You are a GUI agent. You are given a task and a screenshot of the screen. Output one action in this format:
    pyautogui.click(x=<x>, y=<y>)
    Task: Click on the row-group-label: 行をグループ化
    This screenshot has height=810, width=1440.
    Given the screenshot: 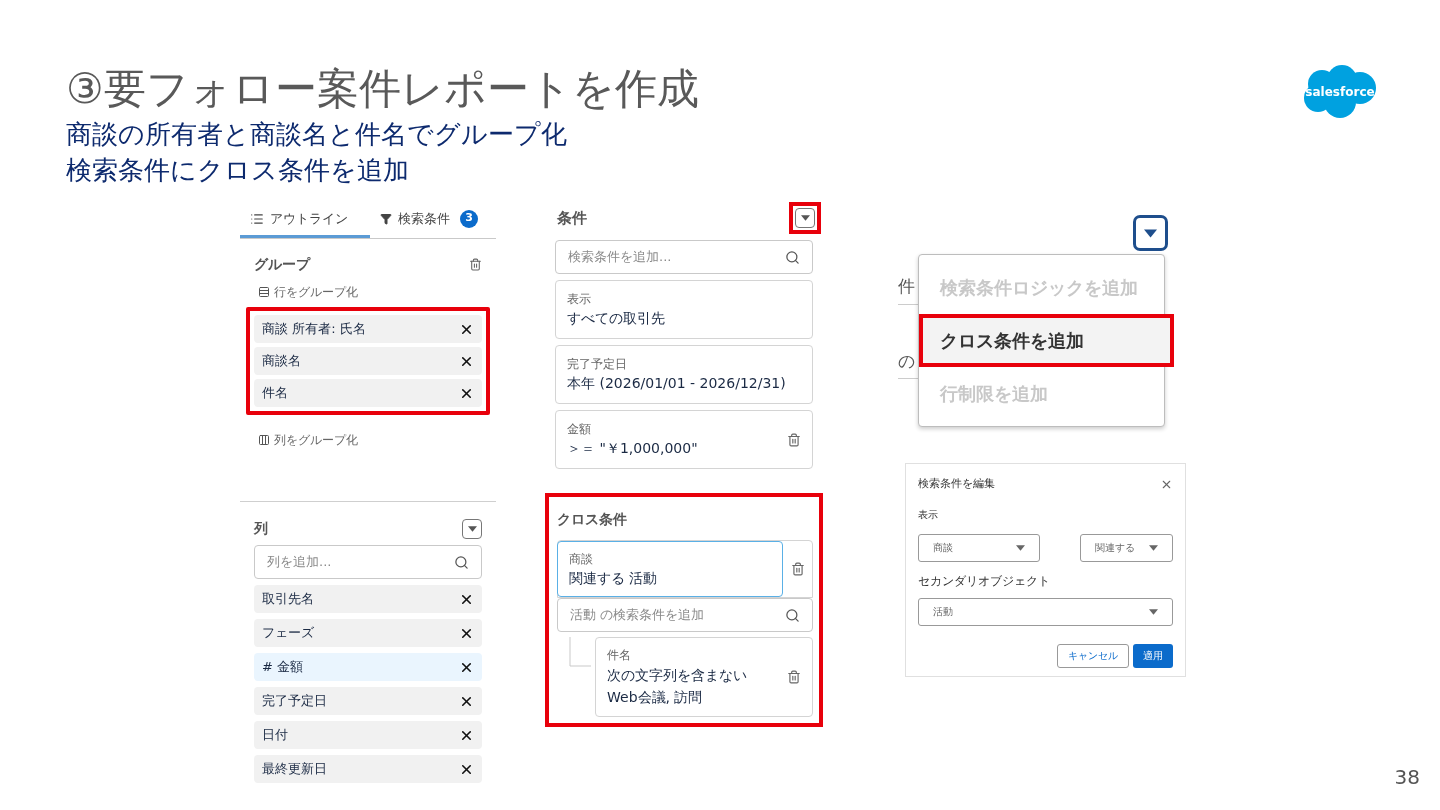 What is the action you would take?
    pyautogui.click(x=316, y=292)
    